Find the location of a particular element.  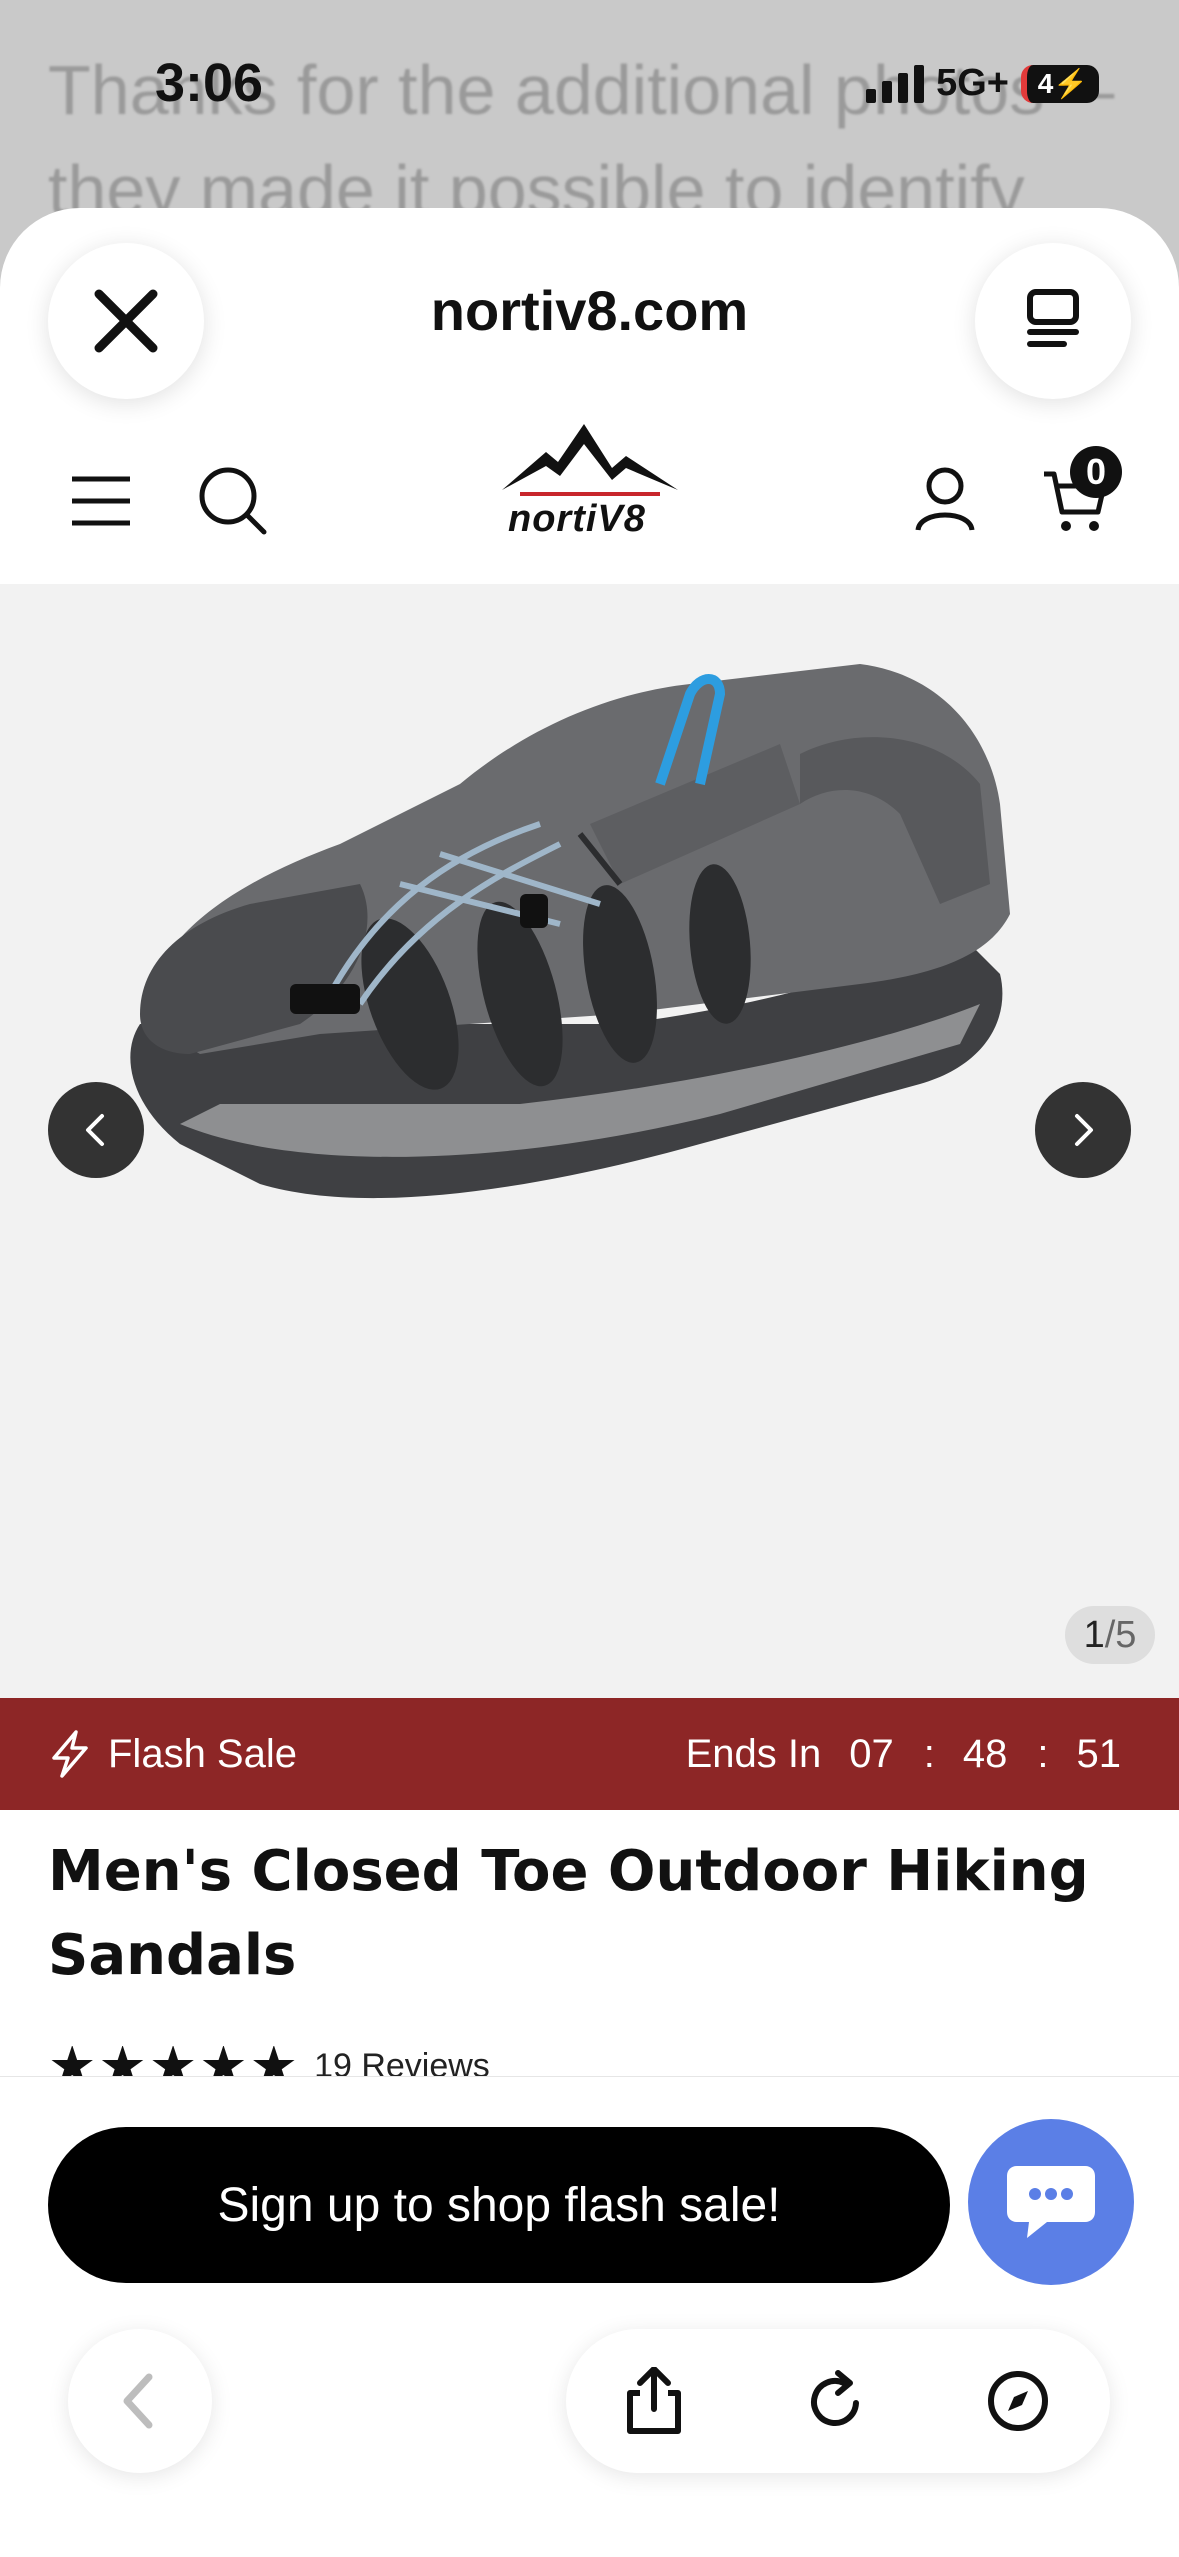

browser-toolbar is located at coordinates (838, 2401).